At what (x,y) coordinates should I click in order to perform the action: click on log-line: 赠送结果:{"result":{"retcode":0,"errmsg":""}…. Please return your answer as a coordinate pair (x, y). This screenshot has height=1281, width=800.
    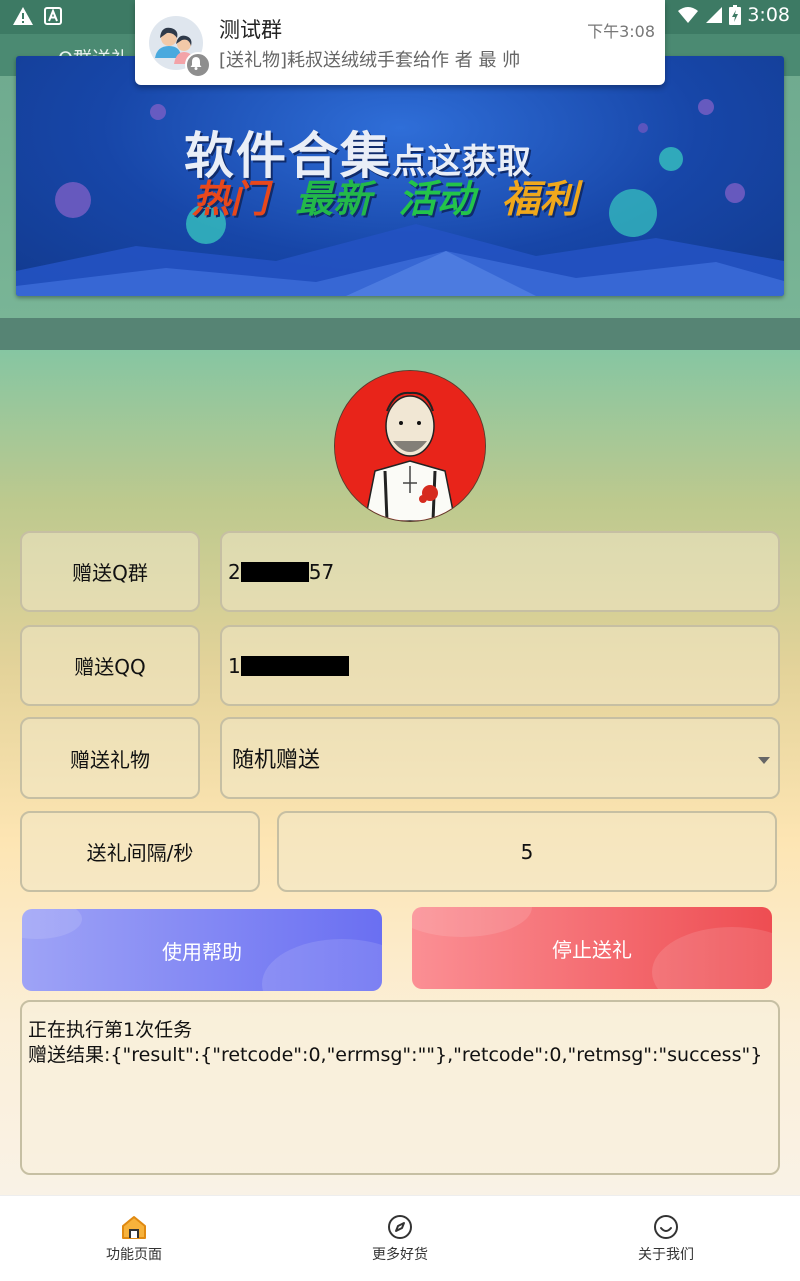
    Looking at the image, I should click on (395, 1055).